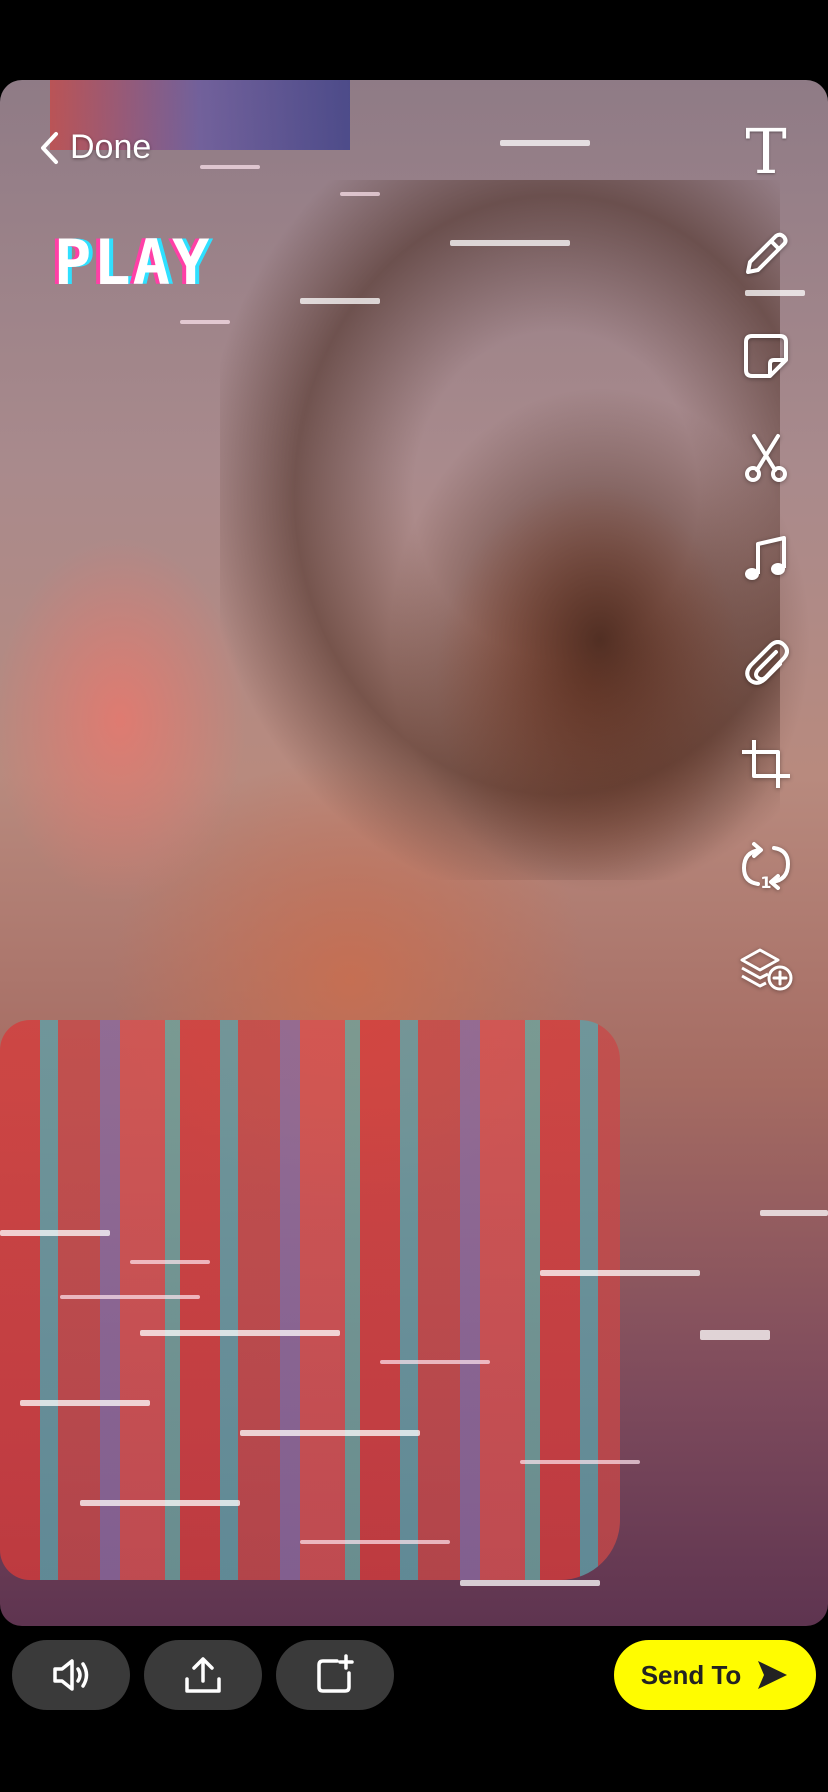 The image size is (828, 1792). I want to click on layers-add-icon, so click(766, 969).